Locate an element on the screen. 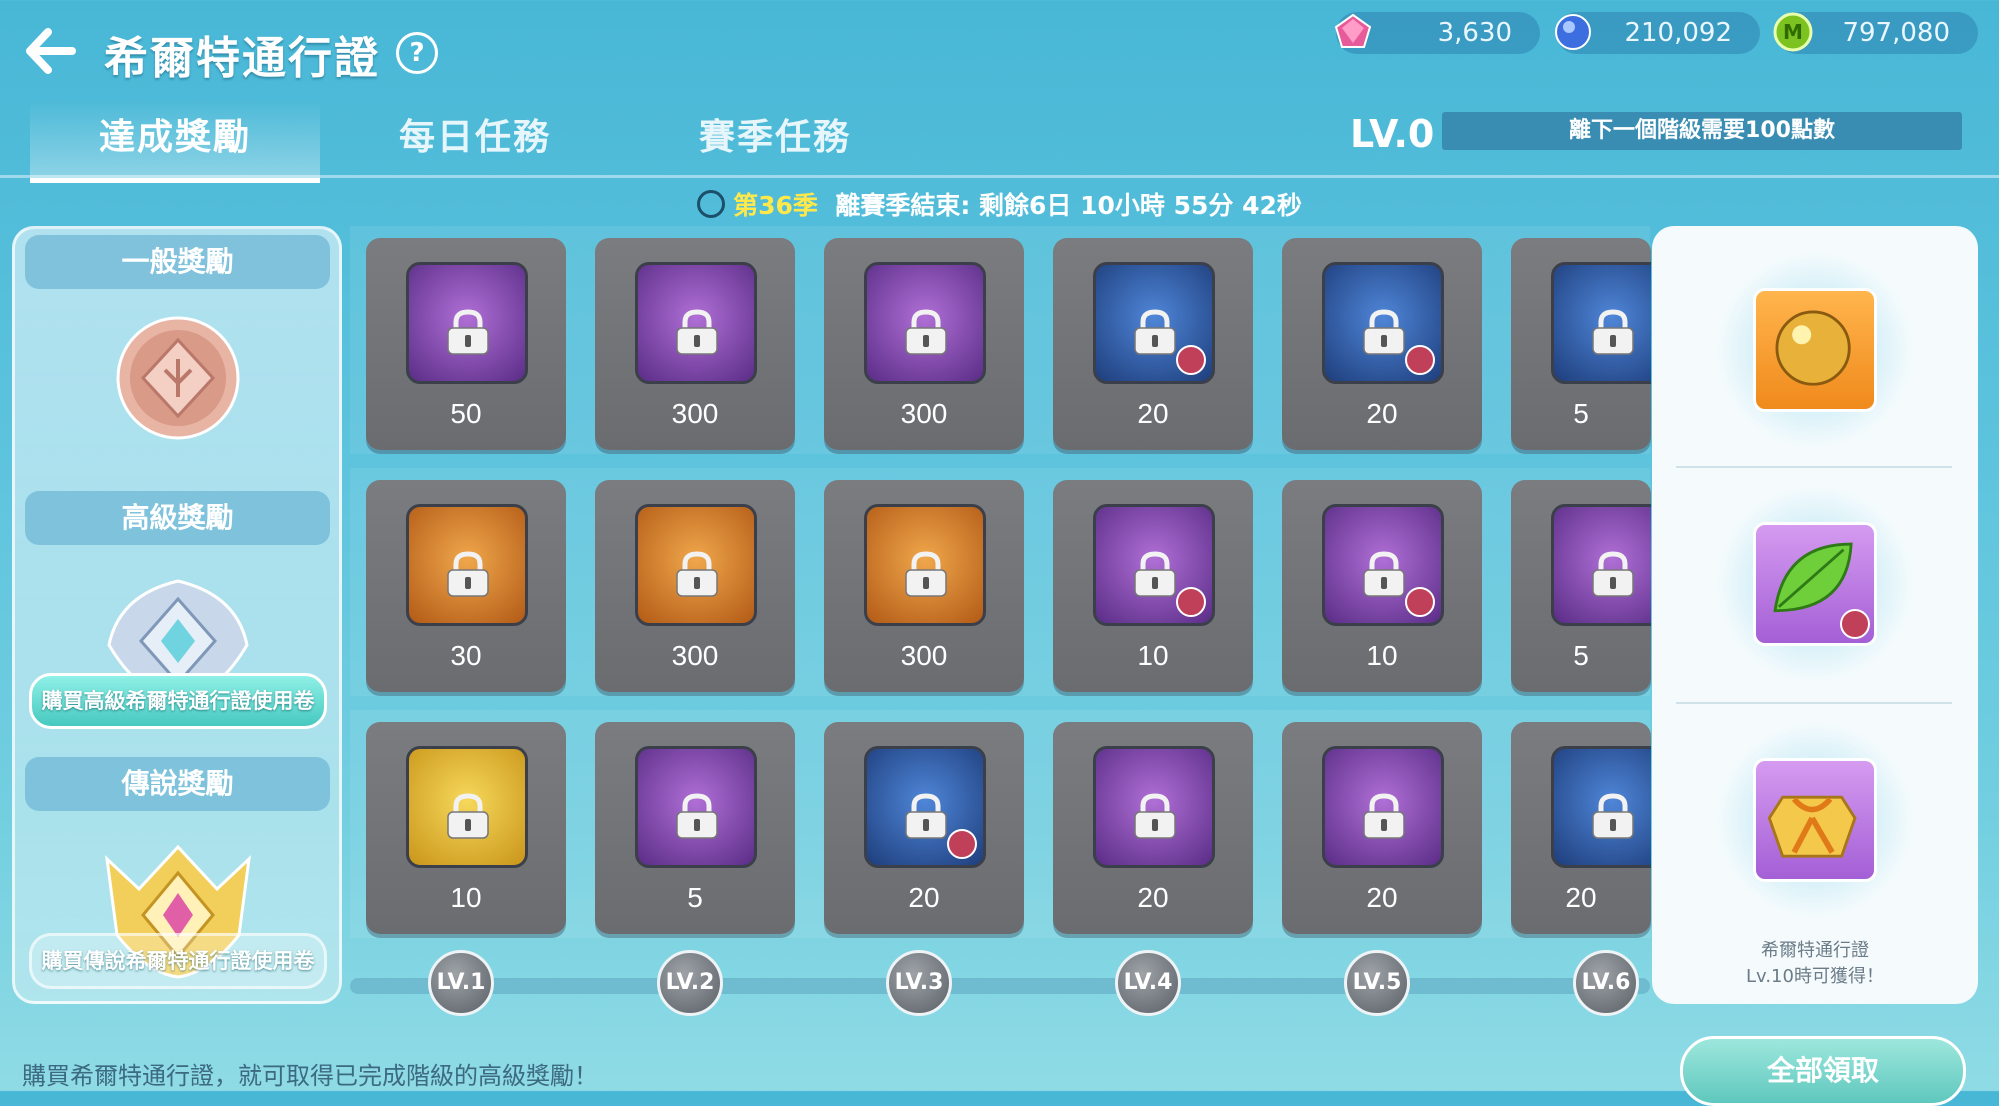  reward-cell: 30 is located at coordinates (466, 586).